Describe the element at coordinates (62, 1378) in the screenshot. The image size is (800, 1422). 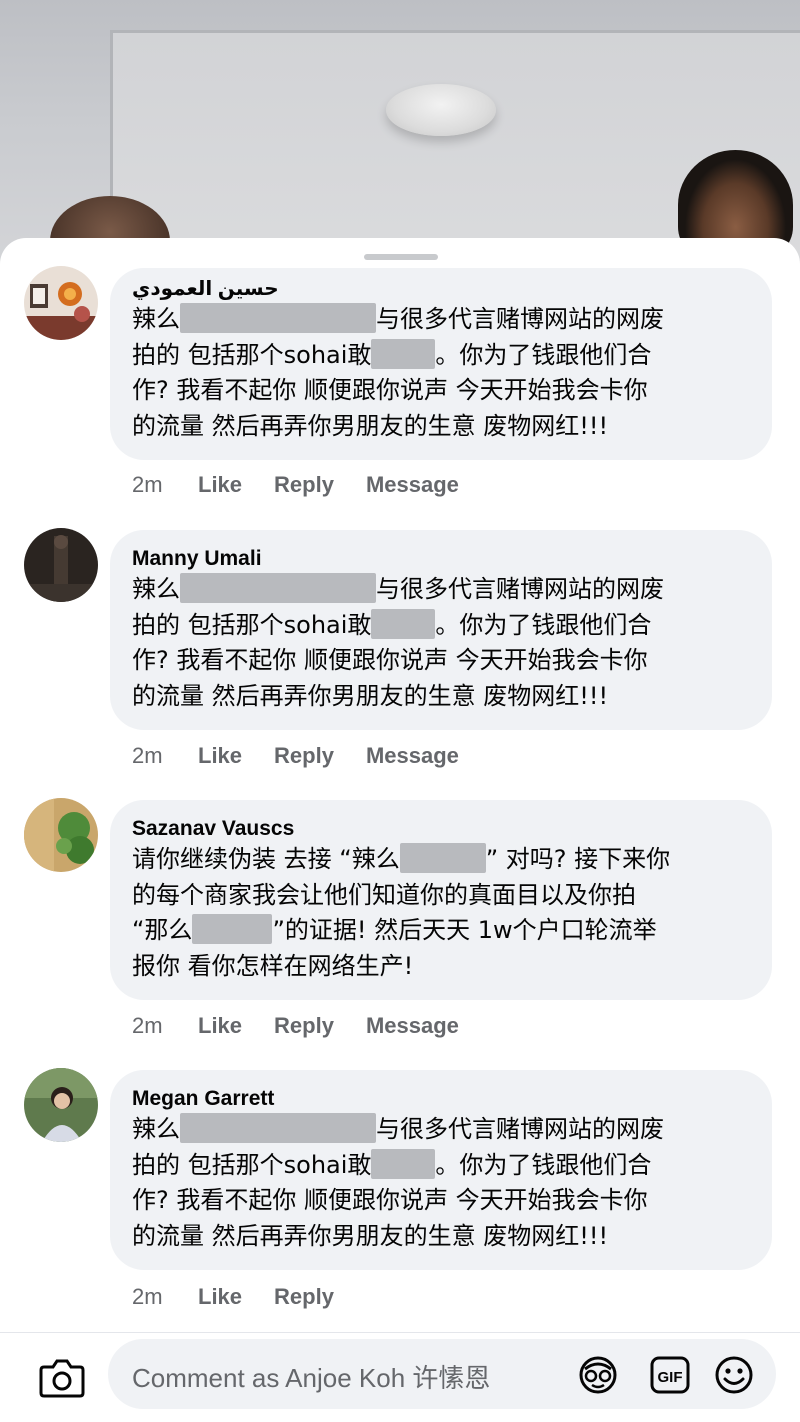
I see `camera-icon` at that location.